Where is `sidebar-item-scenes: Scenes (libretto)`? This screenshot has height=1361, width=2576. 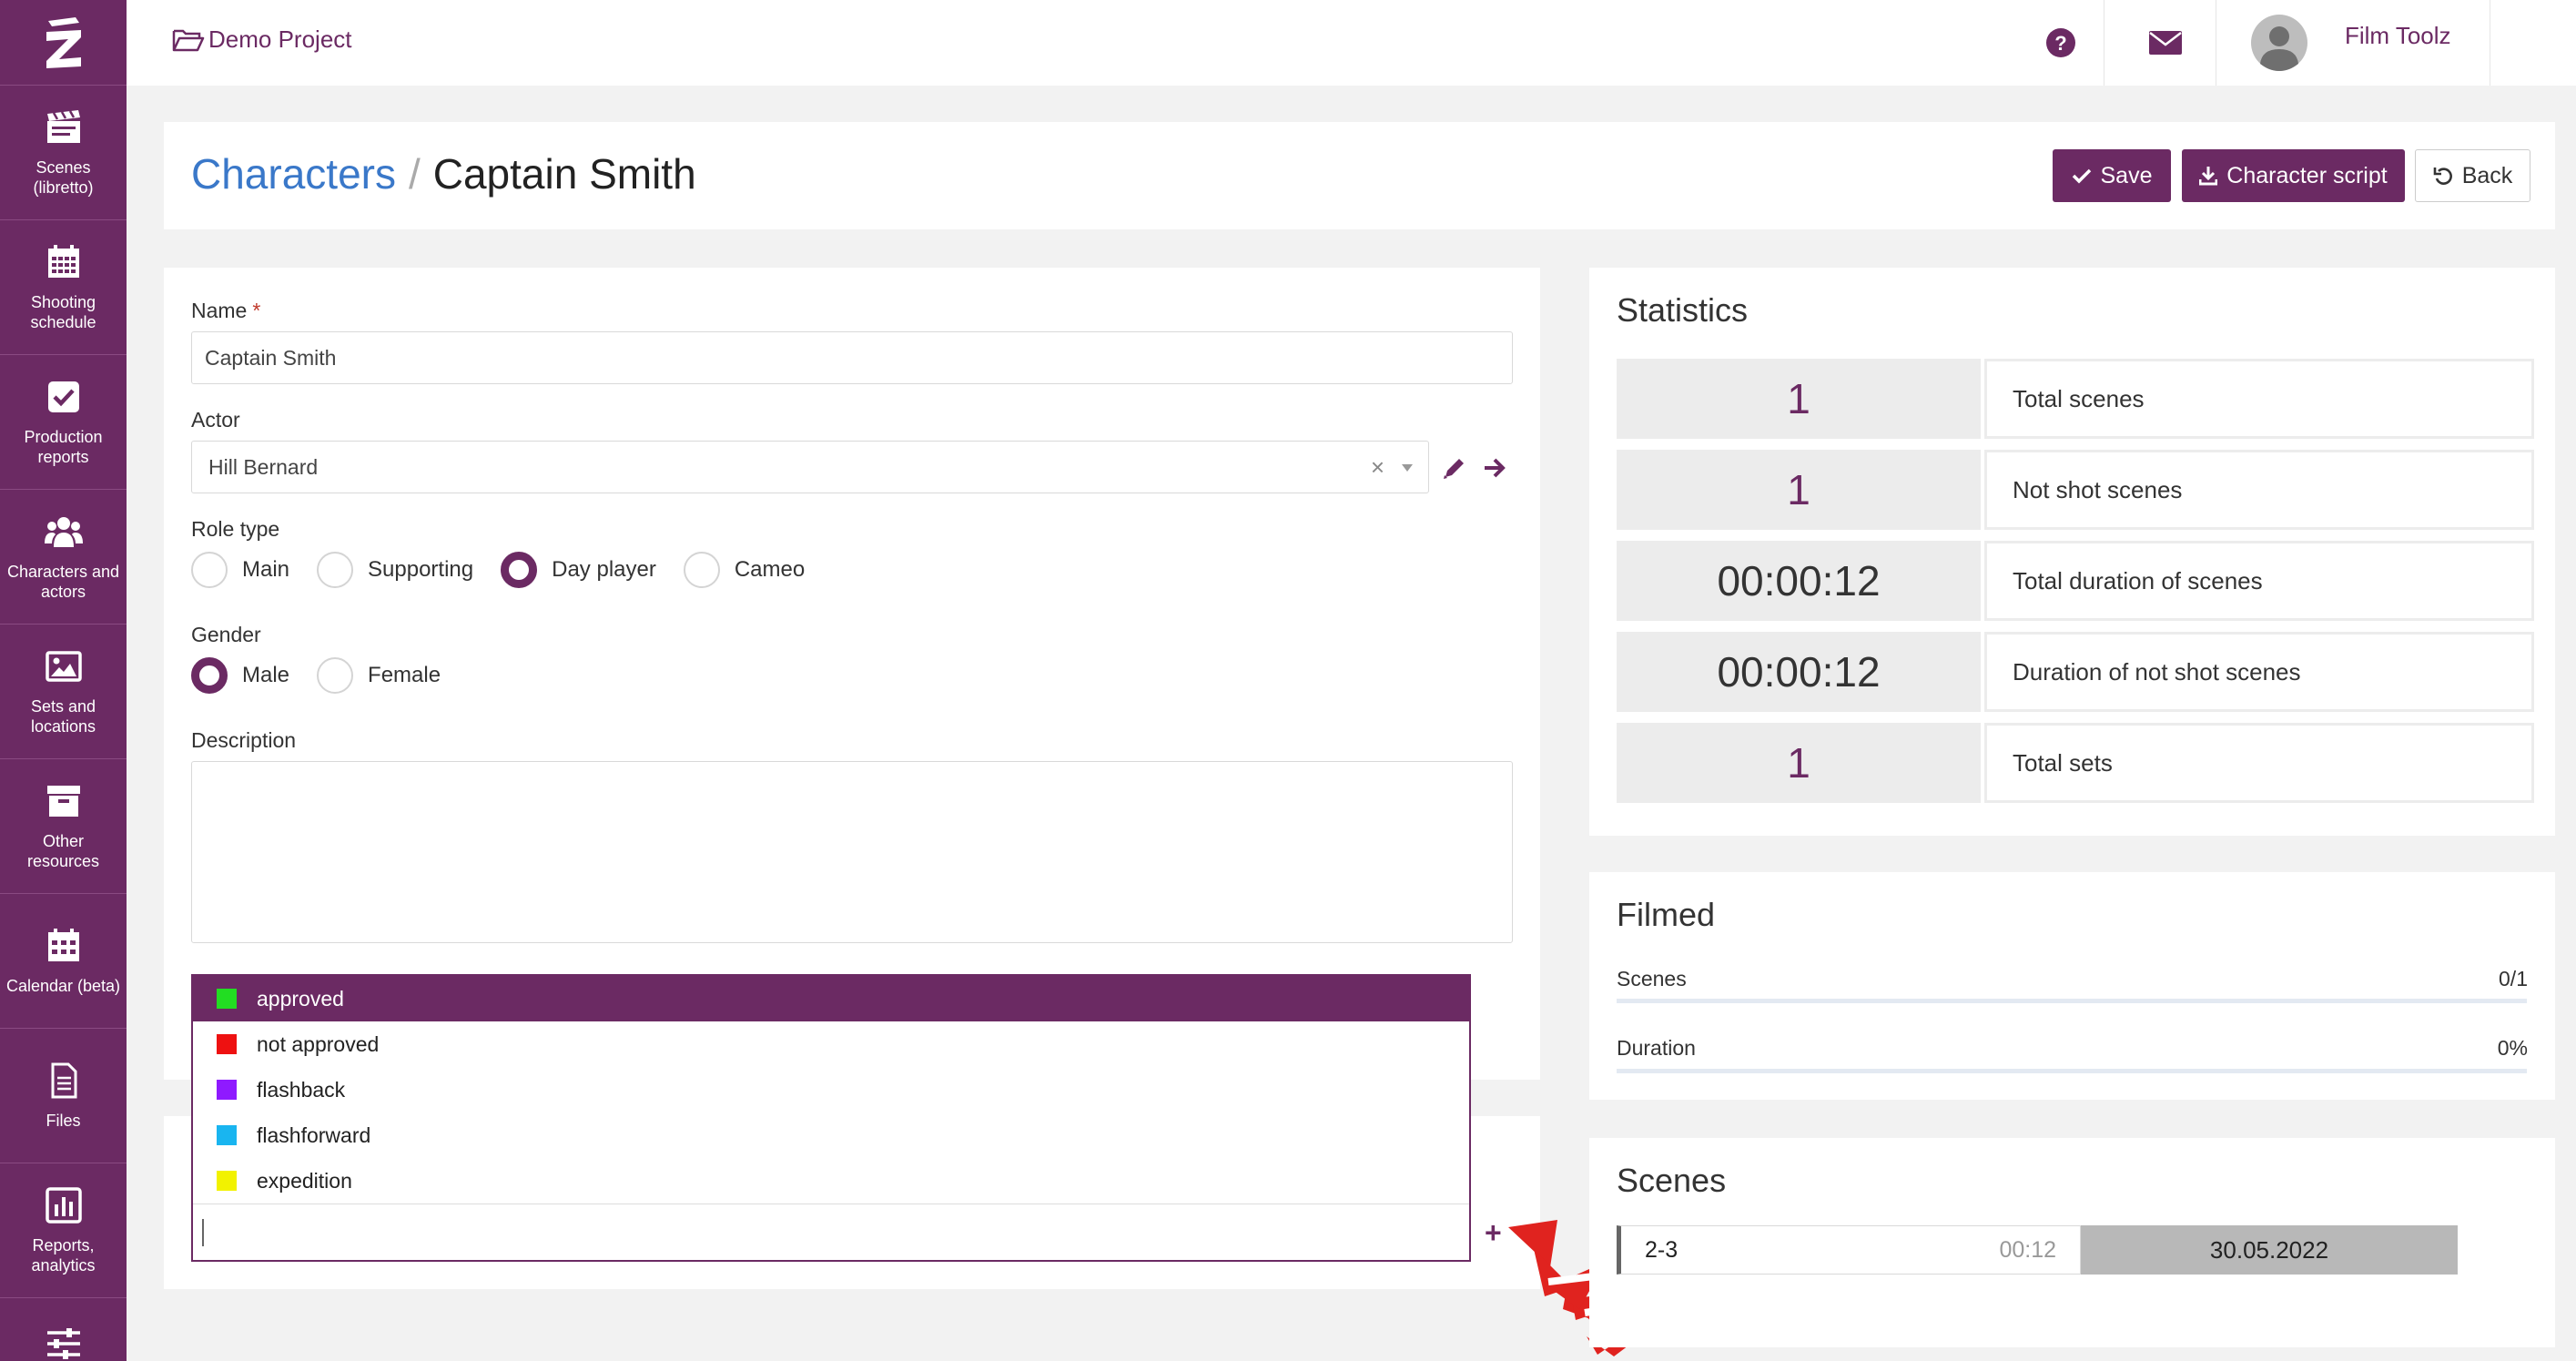 sidebar-item-scenes: Scenes (libretto) is located at coordinates (63, 153).